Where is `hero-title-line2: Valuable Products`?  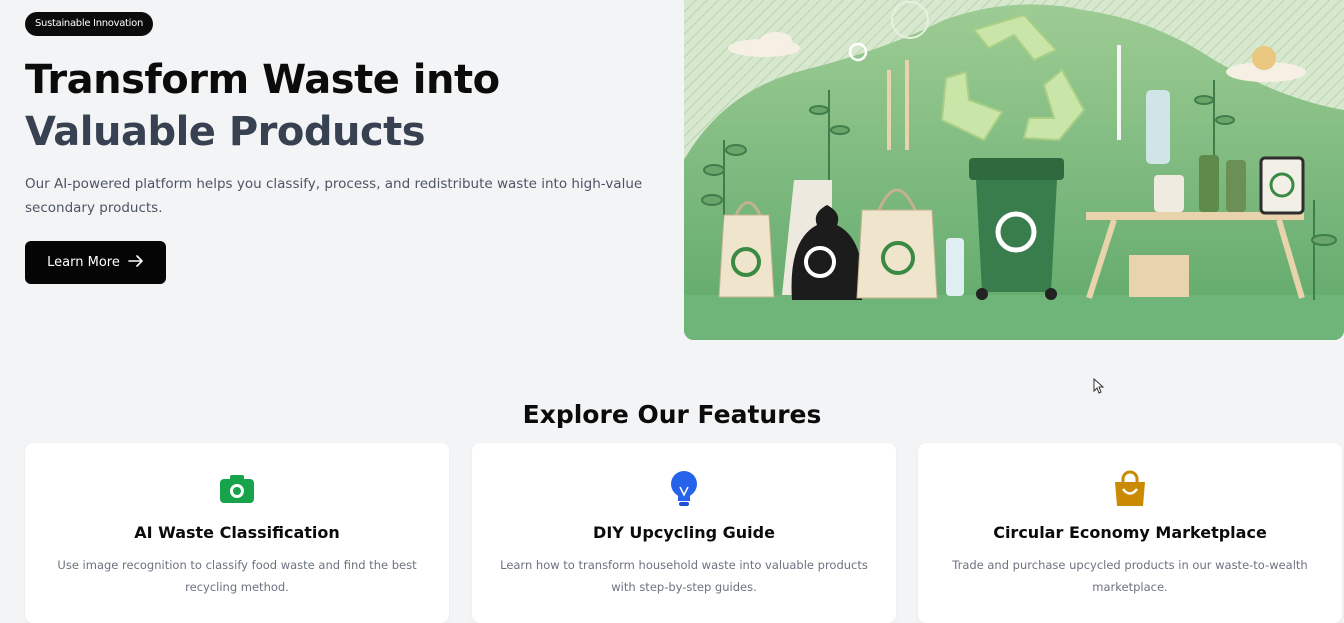
hero-title-line2: Valuable Products is located at coordinates (225, 132).